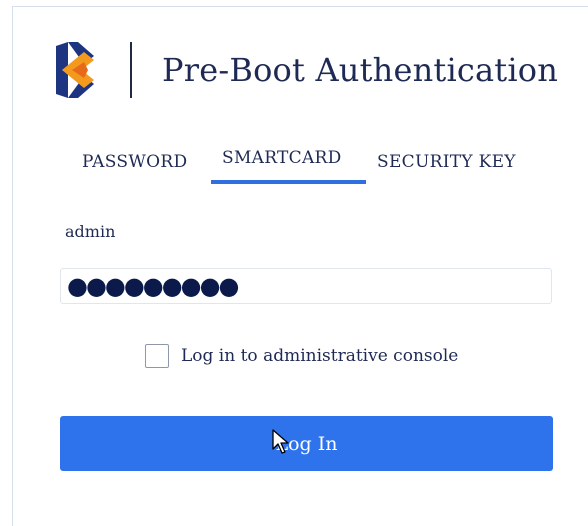  I want to click on password-mask: ●●●●●●●●●, so click(153, 286).